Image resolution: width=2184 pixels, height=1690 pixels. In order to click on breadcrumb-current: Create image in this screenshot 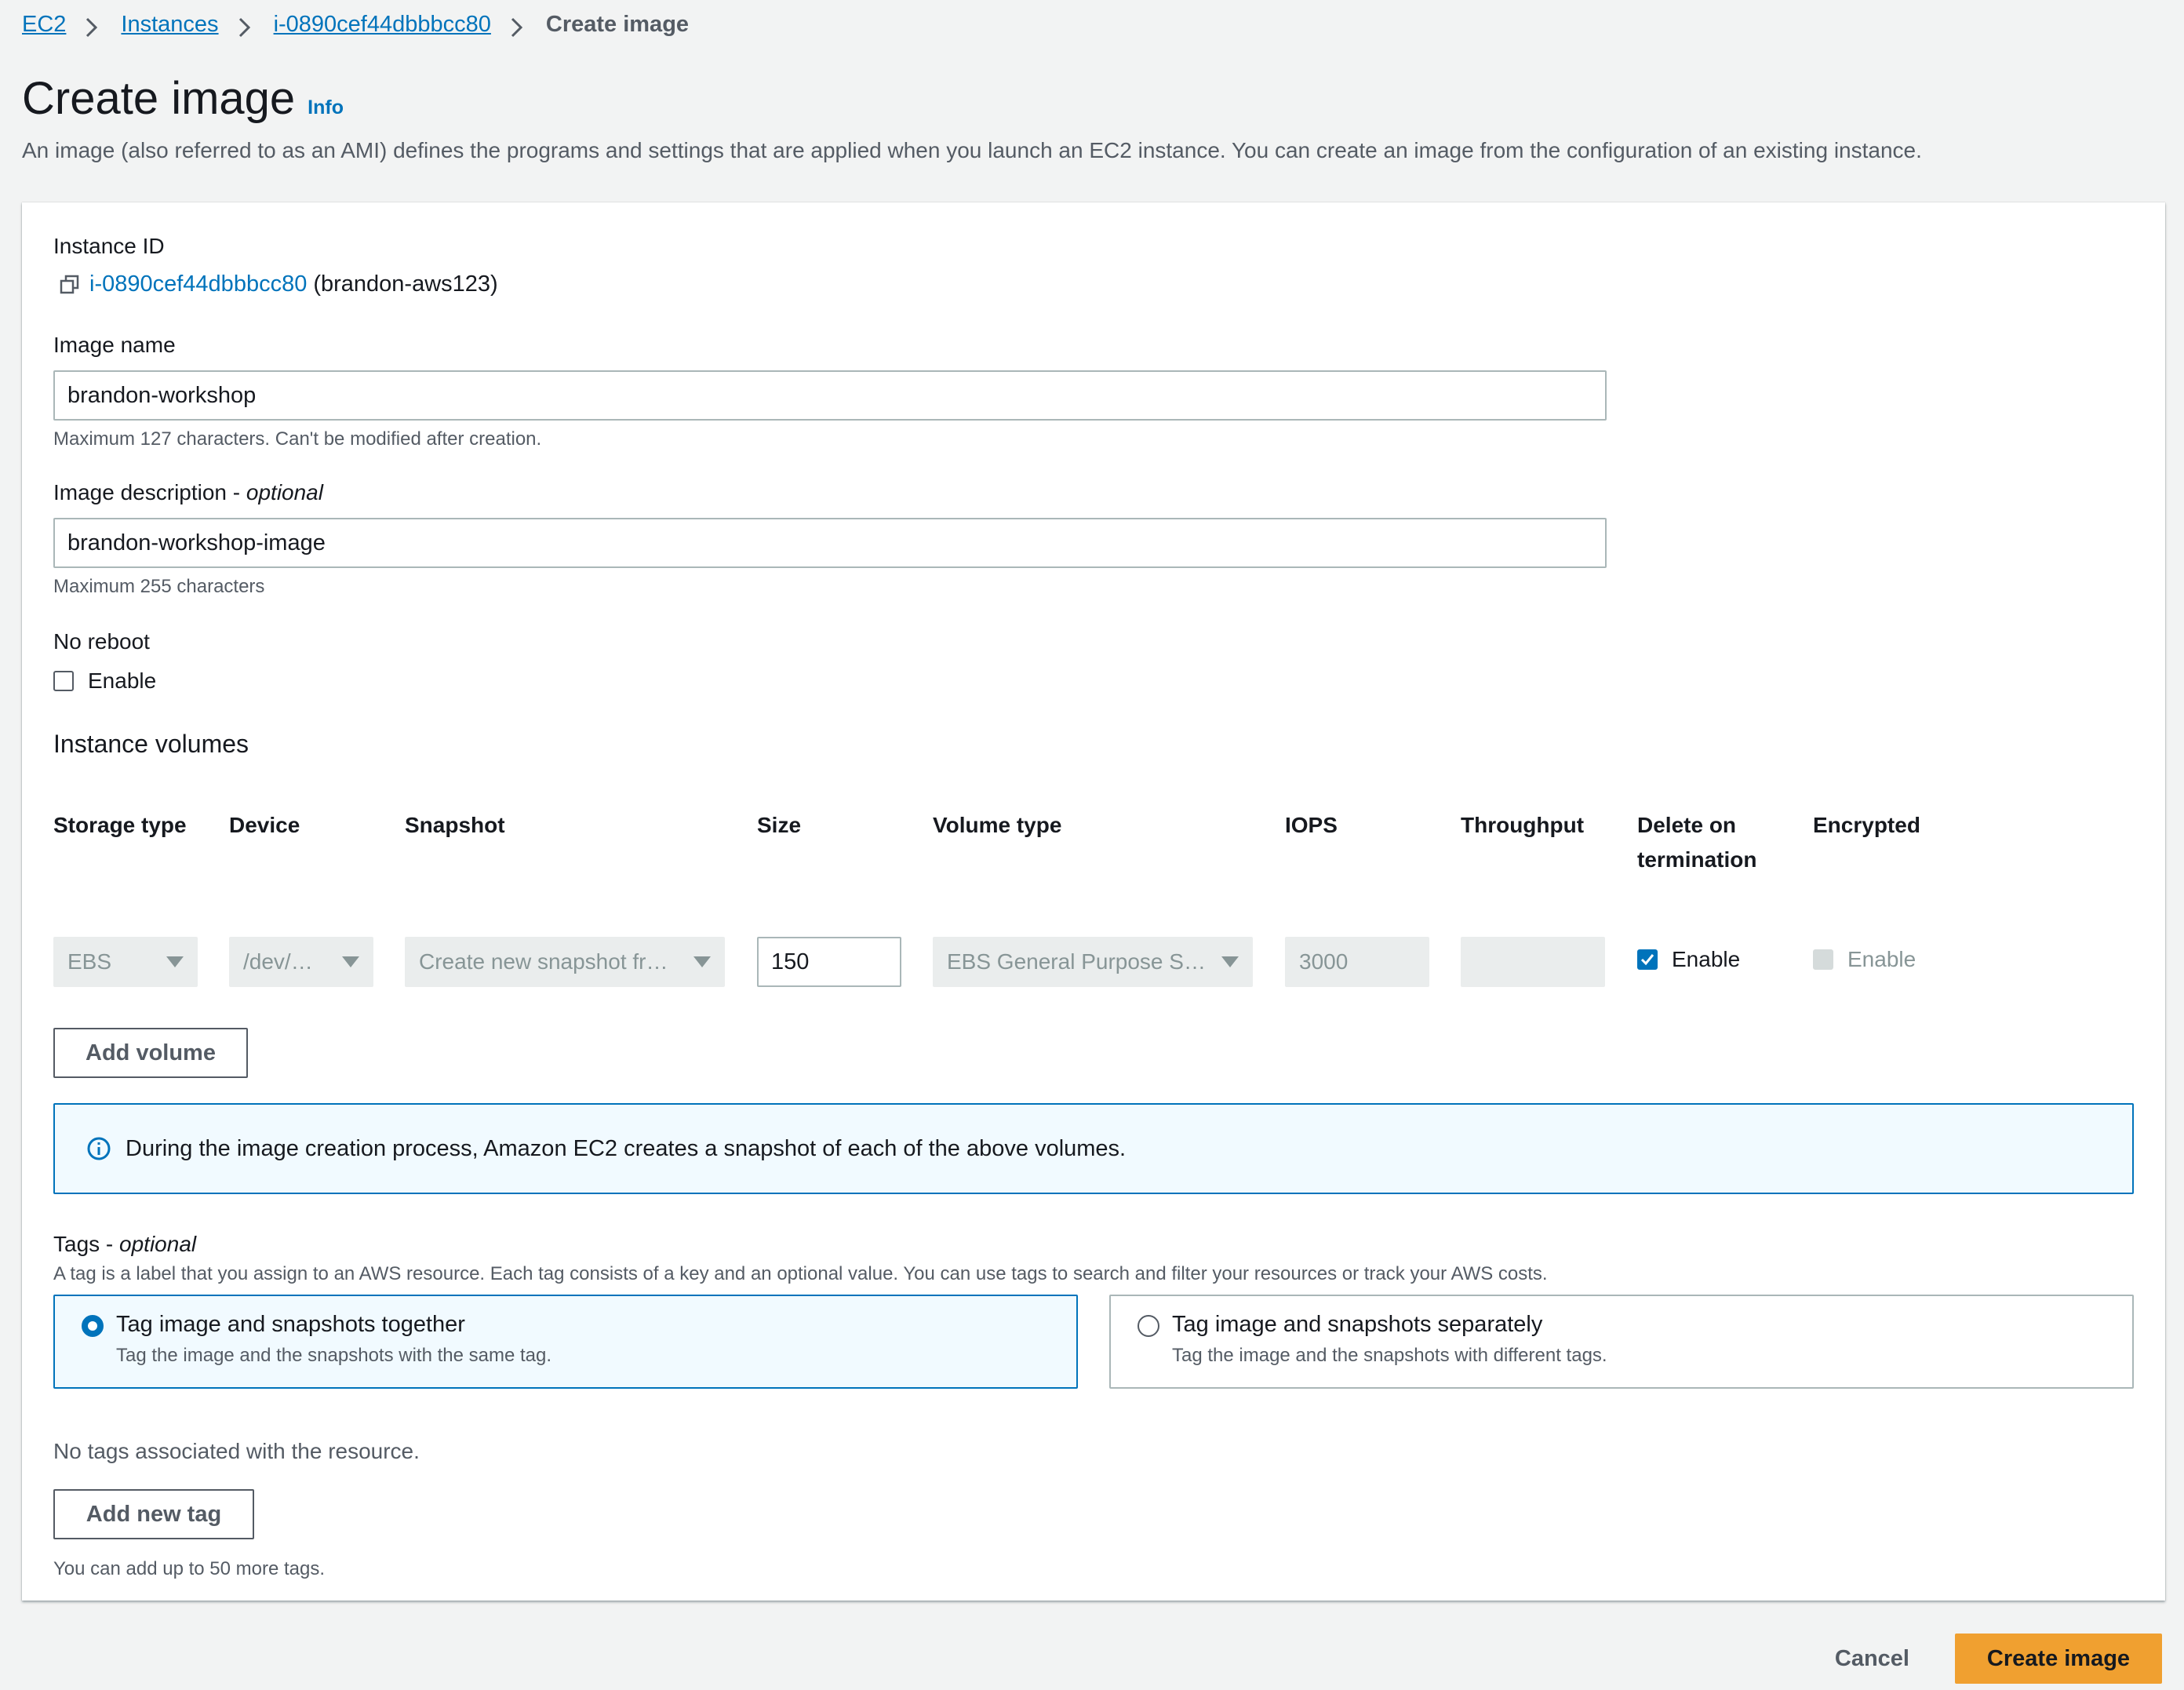, I will do `click(617, 24)`.